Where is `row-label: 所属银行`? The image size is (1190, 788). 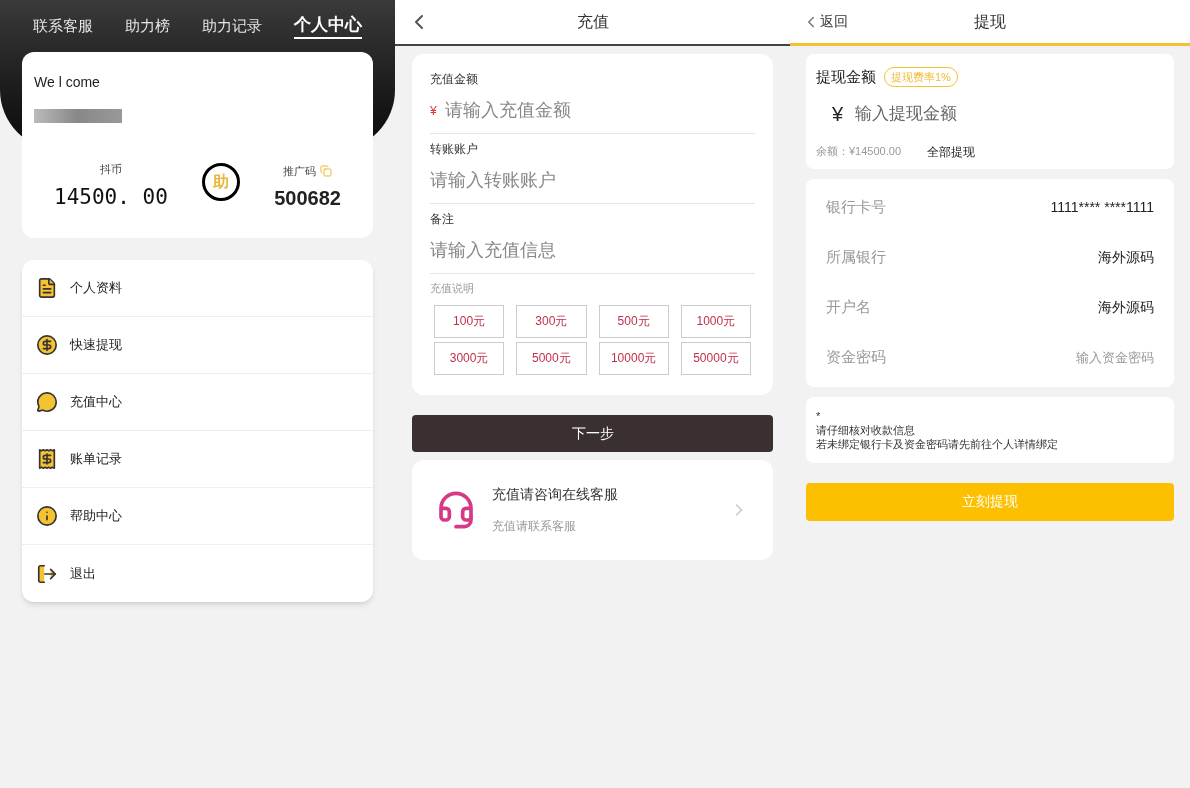
row-label: 所属银行 is located at coordinates (856, 257).